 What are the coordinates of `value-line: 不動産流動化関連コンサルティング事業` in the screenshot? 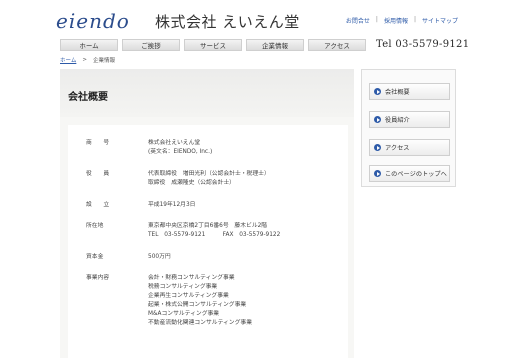 It's located at (200, 323).